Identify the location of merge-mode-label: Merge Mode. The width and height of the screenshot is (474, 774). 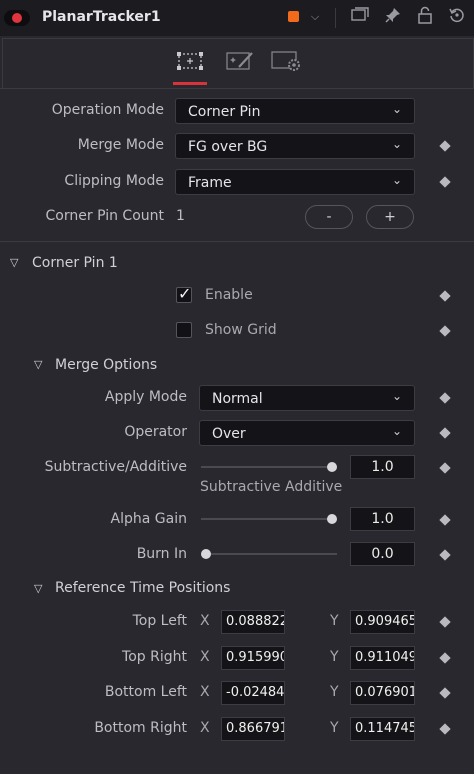
(120, 145).